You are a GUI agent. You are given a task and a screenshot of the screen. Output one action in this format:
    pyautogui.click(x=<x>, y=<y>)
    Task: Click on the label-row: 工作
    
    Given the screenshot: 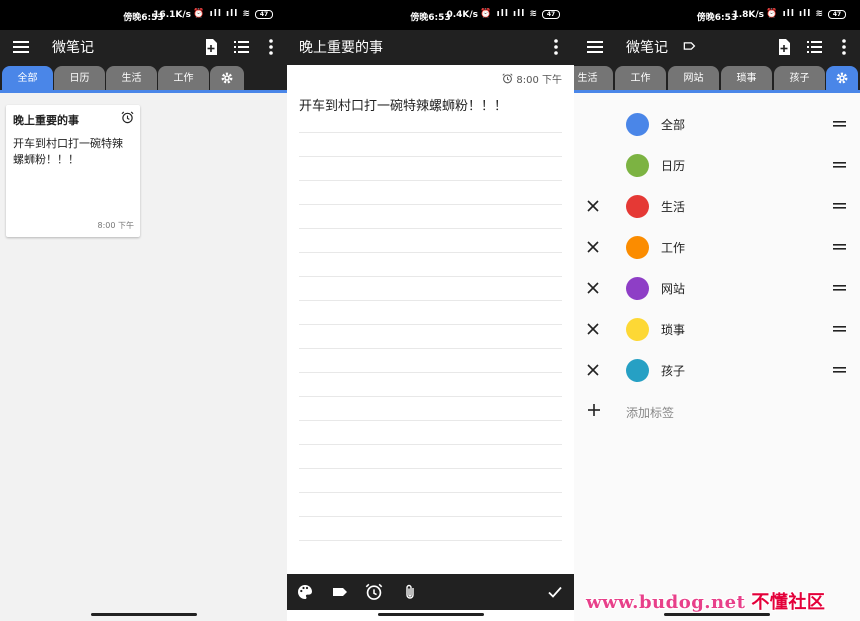 What is the action you would take?
    pyautogui.click(x=717, y=248)
    